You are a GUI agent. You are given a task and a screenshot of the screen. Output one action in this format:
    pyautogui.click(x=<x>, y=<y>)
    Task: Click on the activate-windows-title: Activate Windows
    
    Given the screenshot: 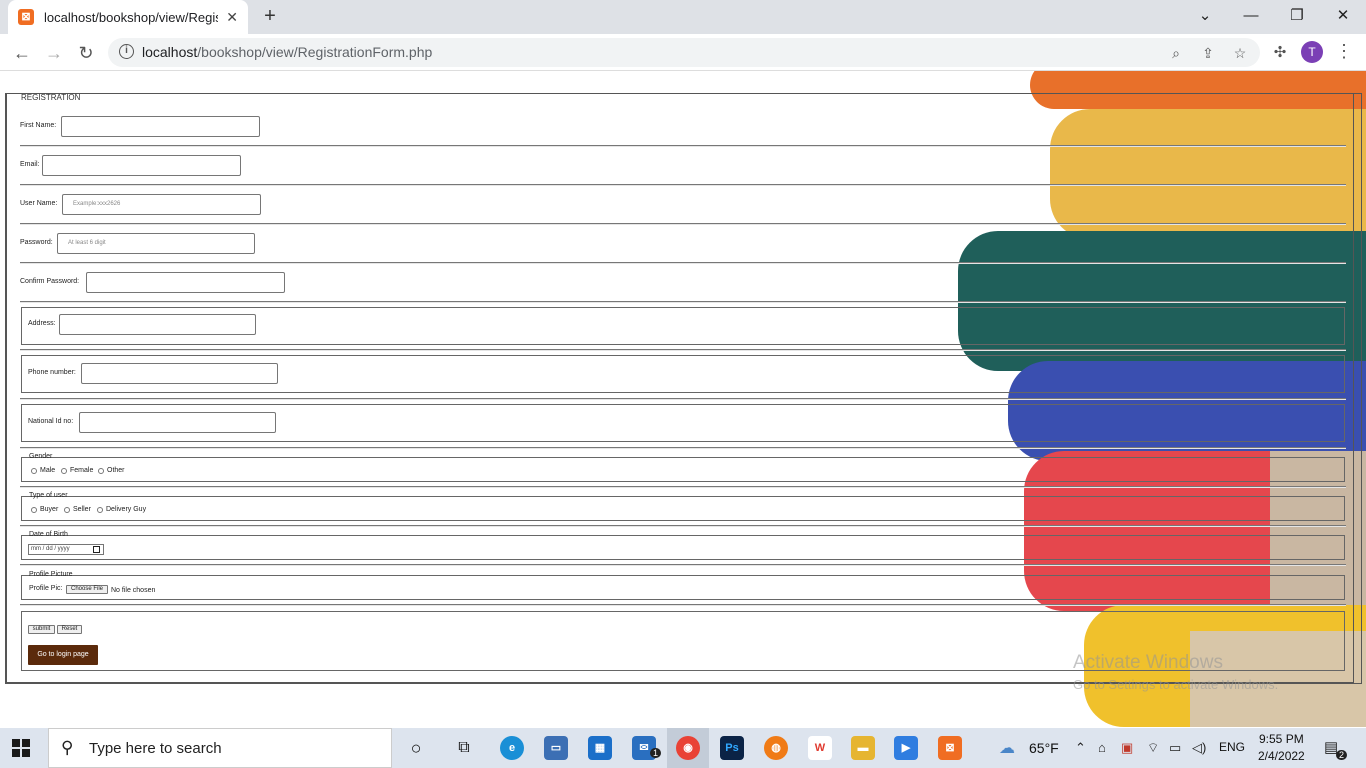 What is the action you would take?
    pyautogui.click(x=1148, y=662)
    